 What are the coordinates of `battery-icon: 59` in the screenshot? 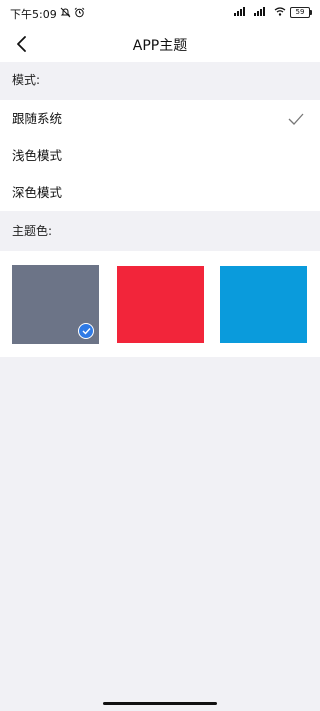 It's located at (301, 12).